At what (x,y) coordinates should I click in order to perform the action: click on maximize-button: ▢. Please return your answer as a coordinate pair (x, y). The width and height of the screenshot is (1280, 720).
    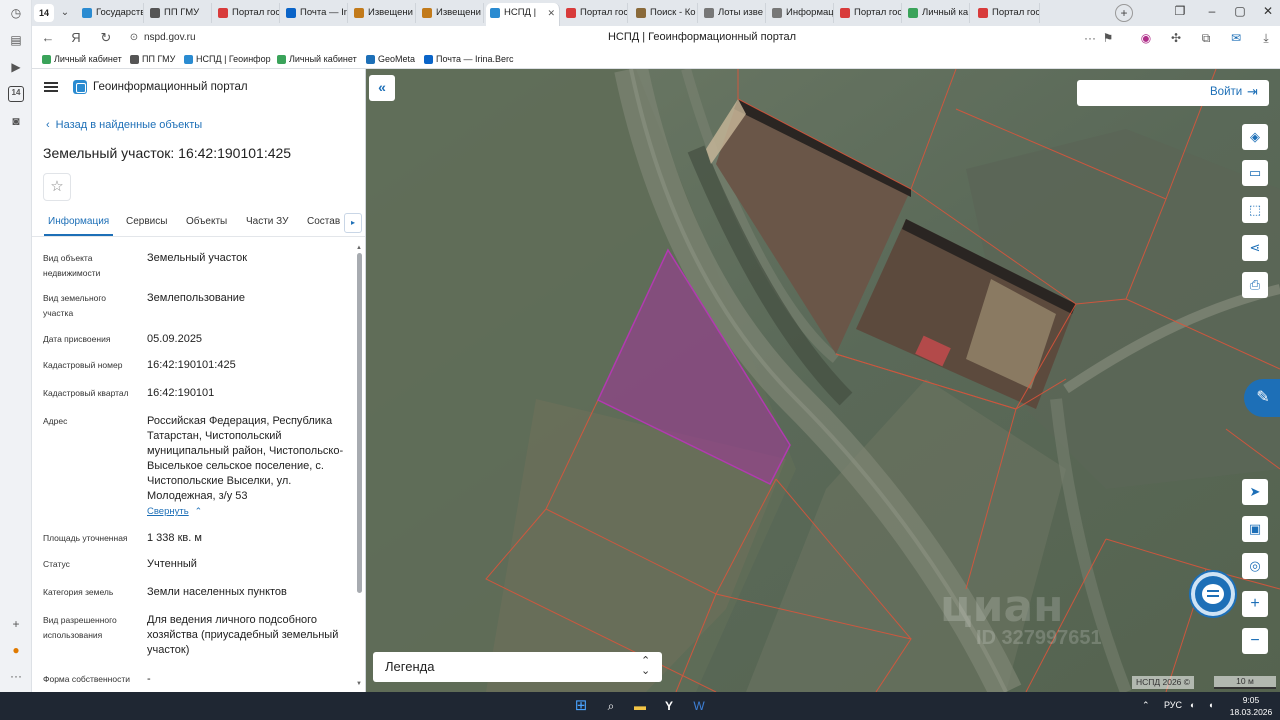
    Looking at the image, I should click on (1240, 11).